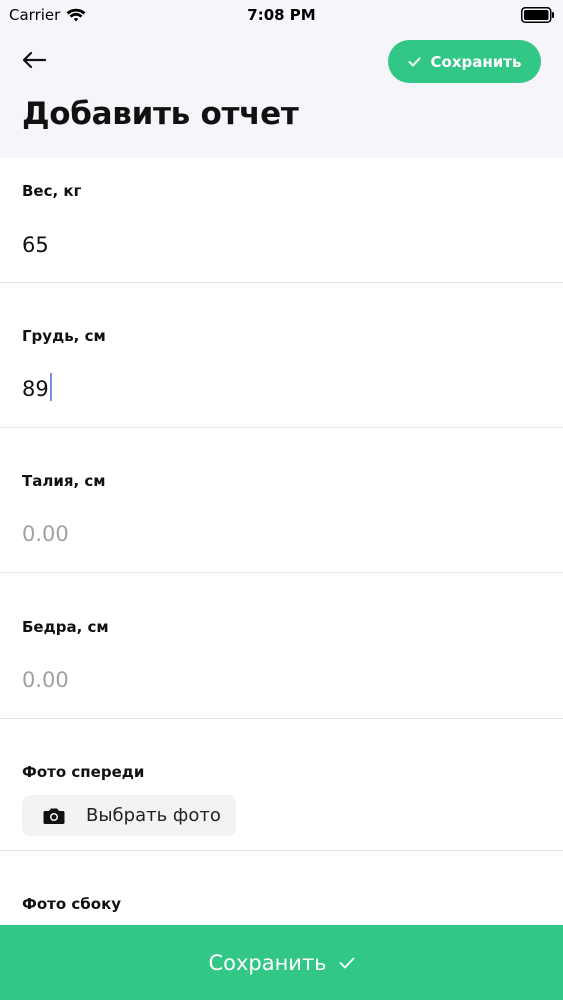 The width and height of the screenshot is (563, 1000). Describe the element at coordinates (83, 772) in the screenshot. I see `front-photo-label: Фото спереди` at that location.